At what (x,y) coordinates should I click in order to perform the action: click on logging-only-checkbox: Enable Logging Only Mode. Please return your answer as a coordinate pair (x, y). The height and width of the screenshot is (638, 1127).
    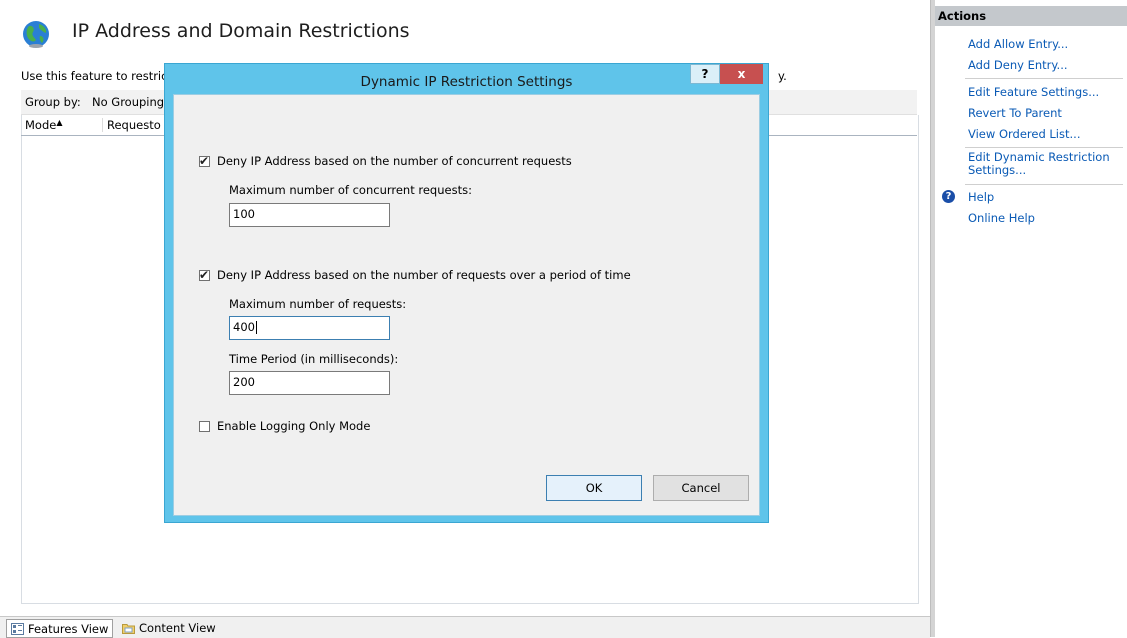
    Looking at the image, I should click on (284, 426).